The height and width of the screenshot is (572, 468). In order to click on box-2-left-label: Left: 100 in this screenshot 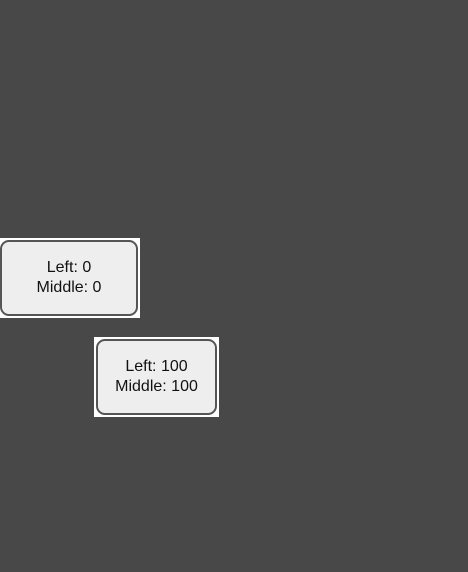, I will do `click(156, 366)`.